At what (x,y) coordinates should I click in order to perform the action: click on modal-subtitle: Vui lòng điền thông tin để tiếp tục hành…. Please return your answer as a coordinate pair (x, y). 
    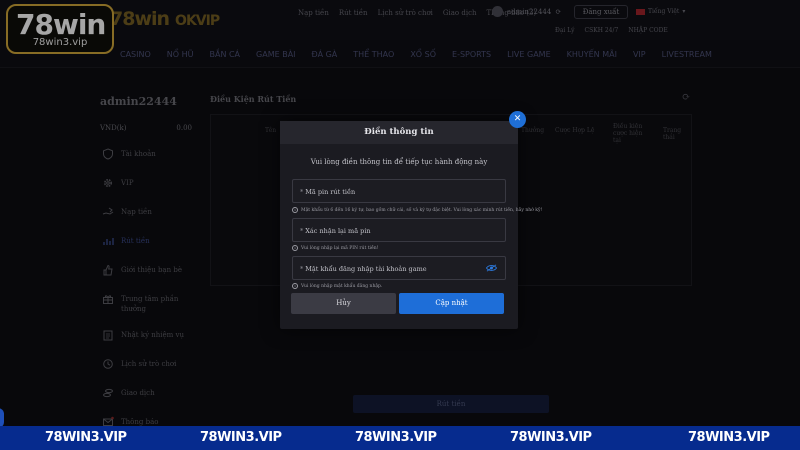
    Looking at the image, I should click on (399, 162).